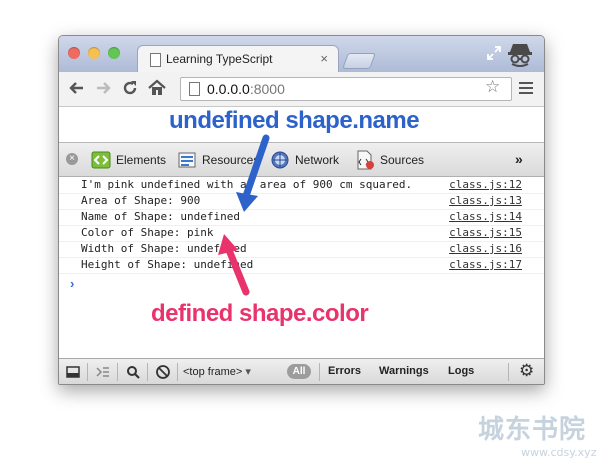 The image size is (600, 462). What do you see at coordinates (133, 372) in the screenshot?
I see `search-icon` at bounding box center [133, 372].